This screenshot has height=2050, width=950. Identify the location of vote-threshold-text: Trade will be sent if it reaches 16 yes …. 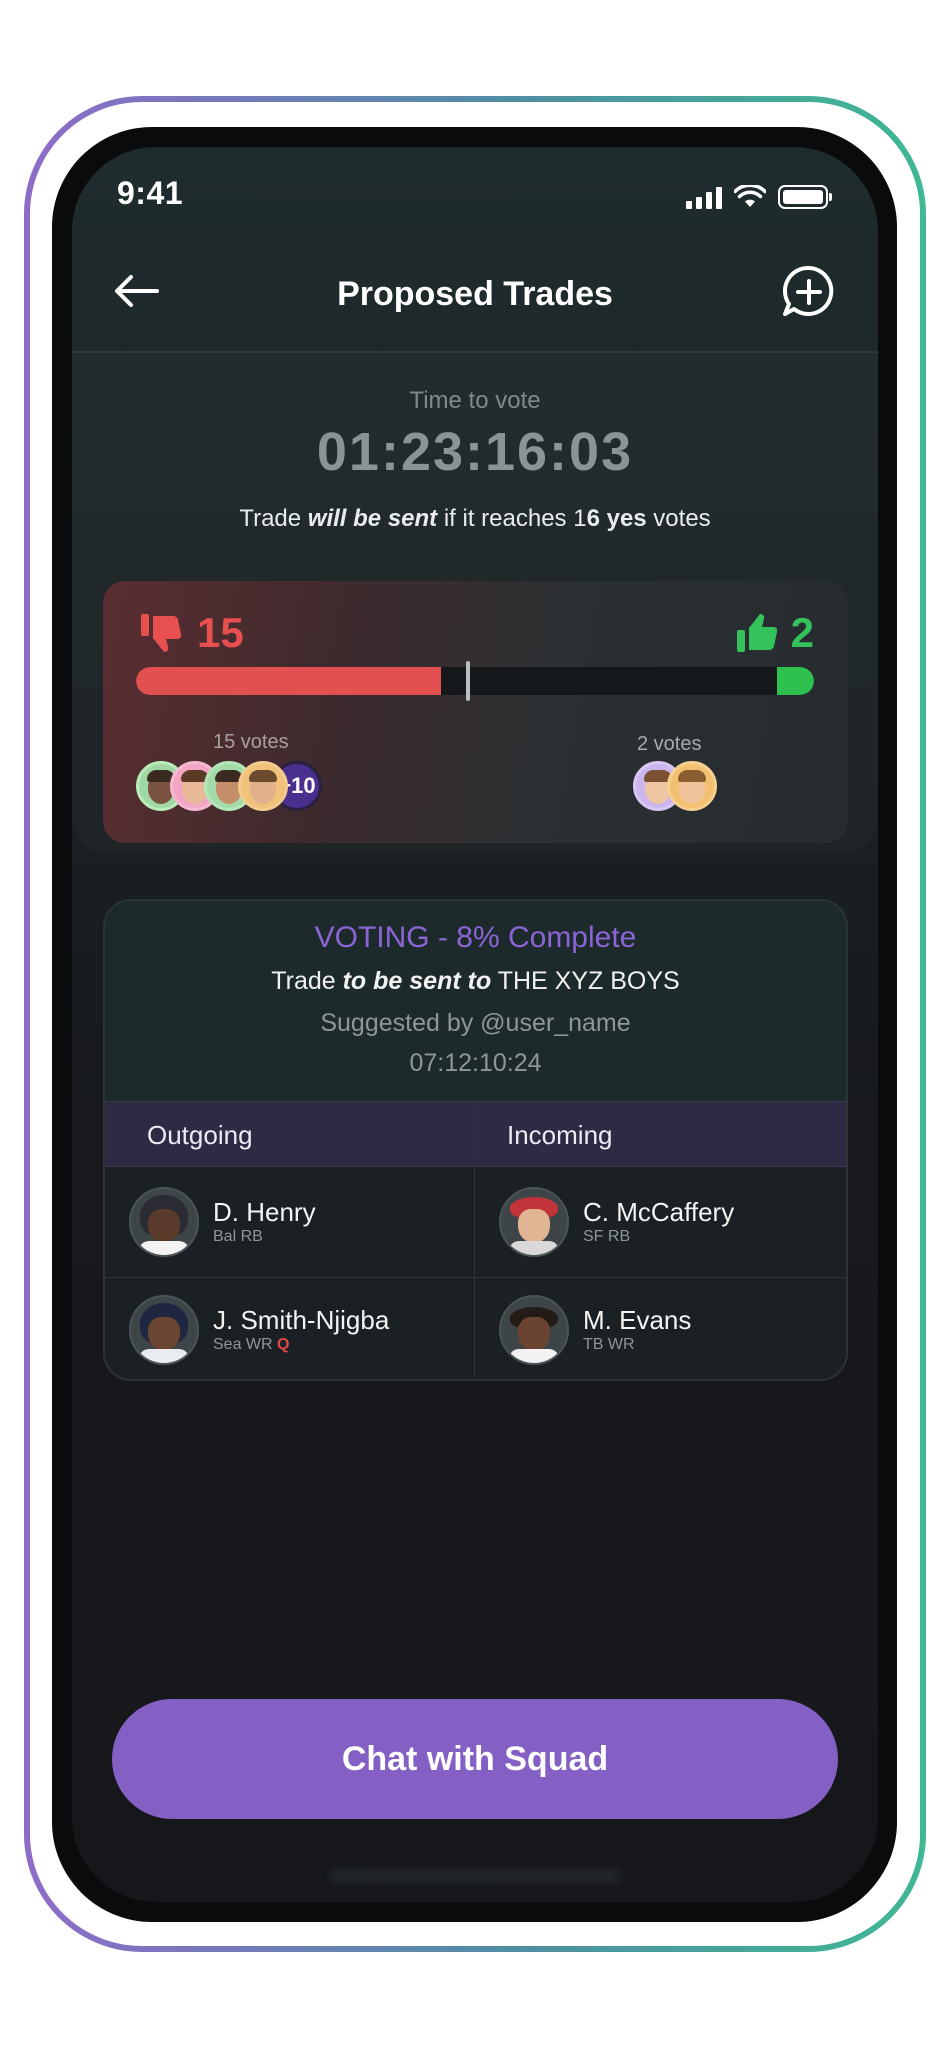
(475, 518).